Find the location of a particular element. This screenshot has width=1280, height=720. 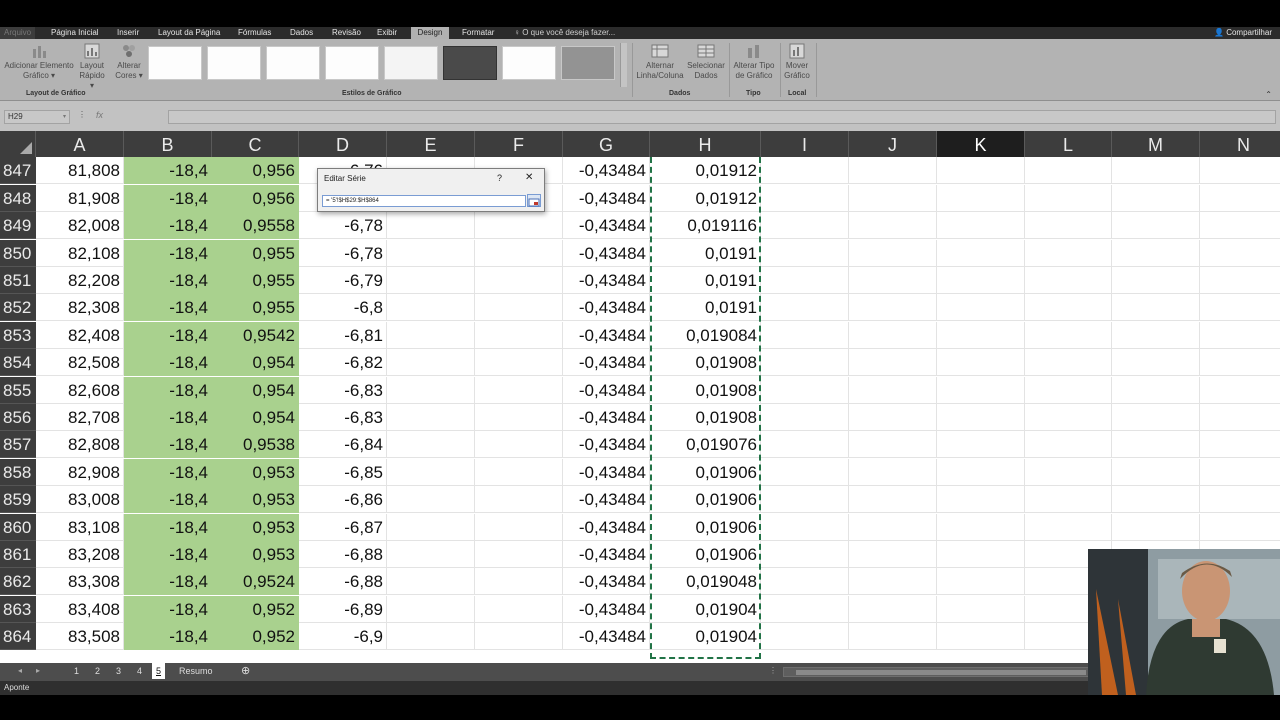

close-button: ✕ is located at coordinates (529, 177).